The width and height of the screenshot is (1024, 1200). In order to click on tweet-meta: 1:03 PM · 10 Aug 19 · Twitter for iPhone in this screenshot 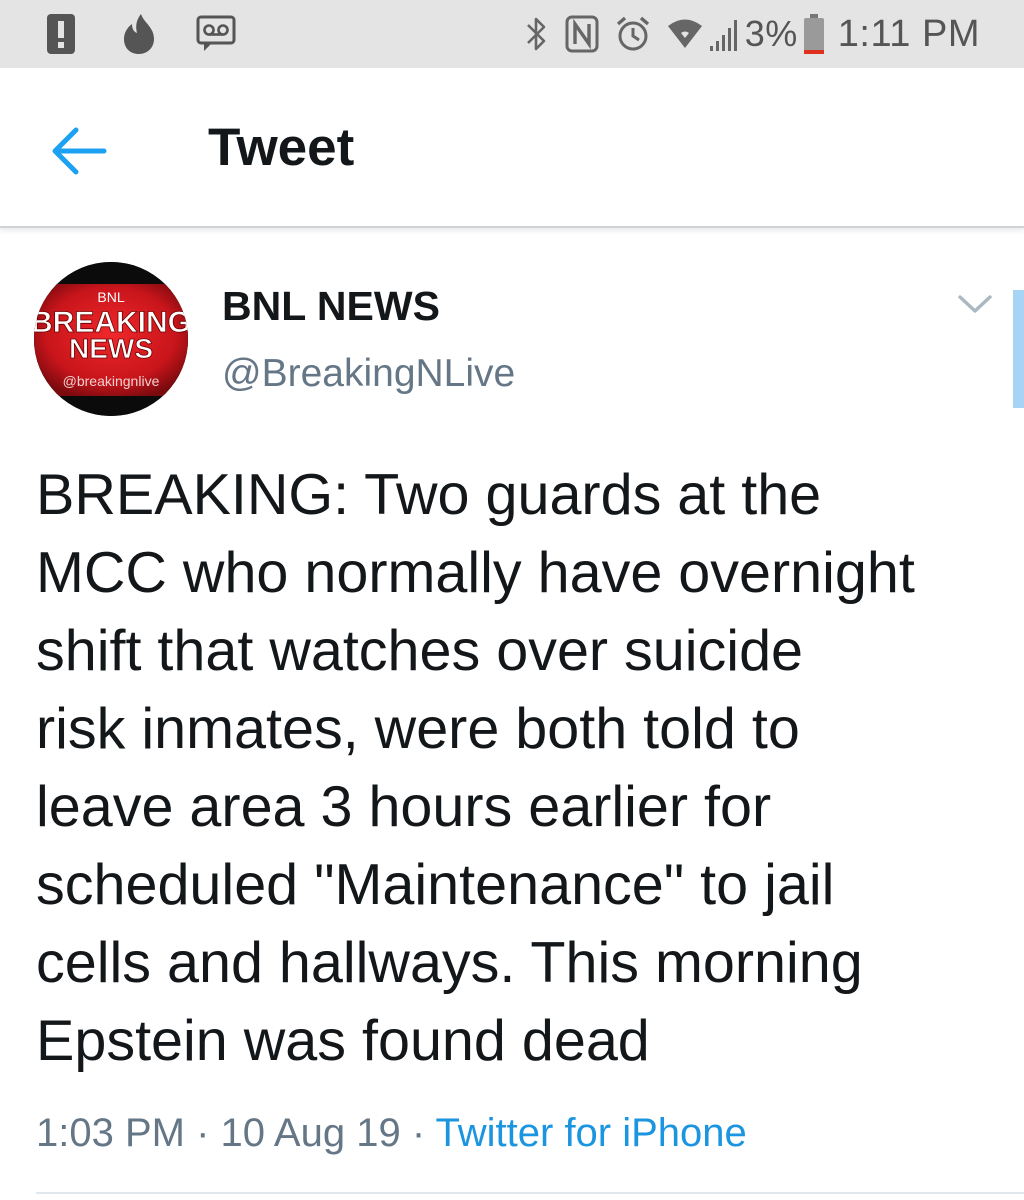, I will do `click(391, 1133)`.